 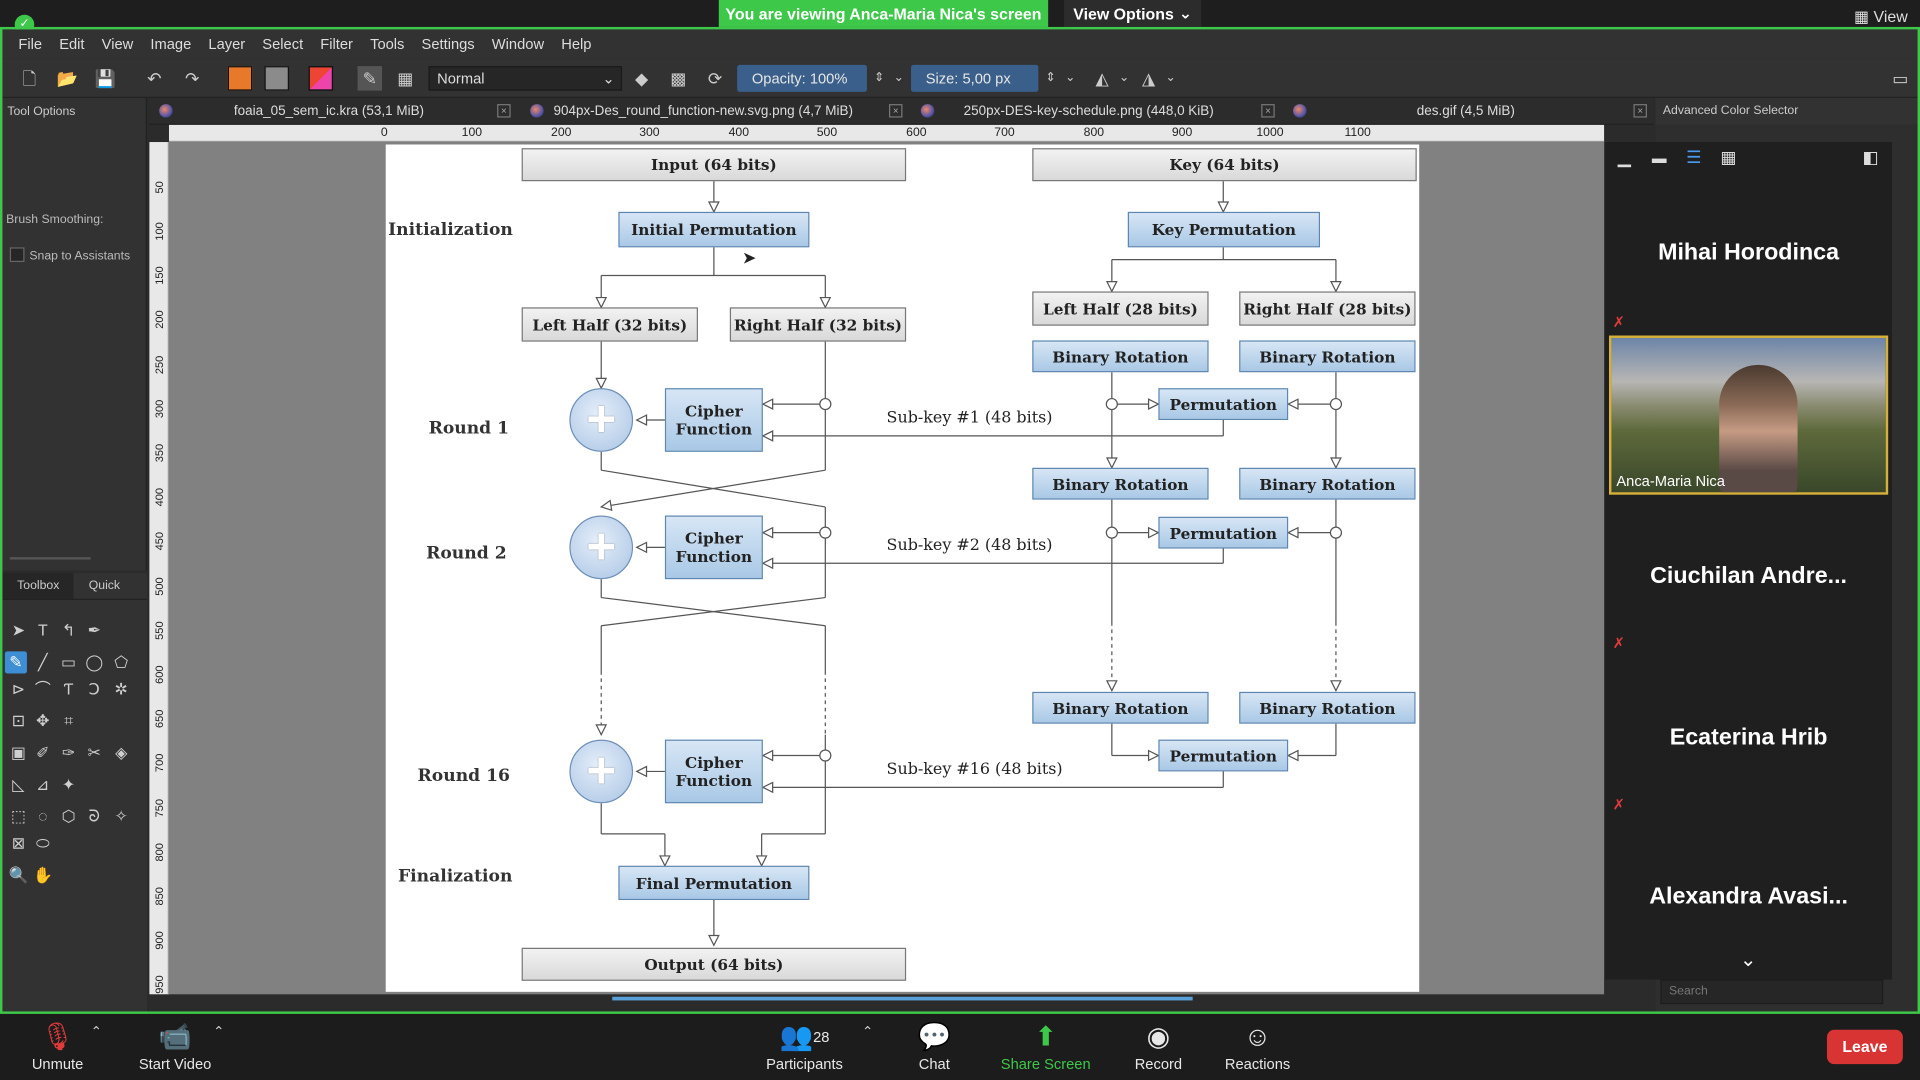 What do you see at coordinates (43, 721) in the screenshot?
I see `move-tool-icon: ✥` at bounding box center [43, 721].